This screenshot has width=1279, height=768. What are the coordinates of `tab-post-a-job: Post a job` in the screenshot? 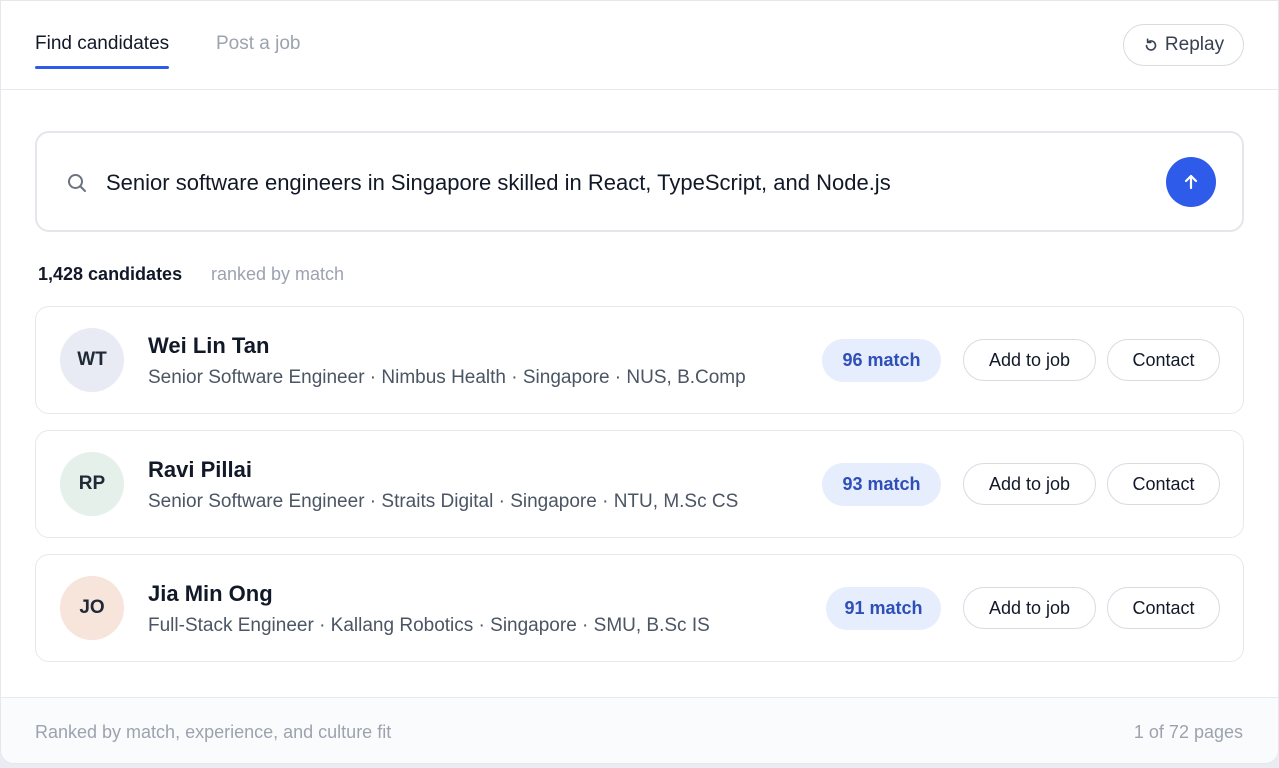 It's located at (258, 44).